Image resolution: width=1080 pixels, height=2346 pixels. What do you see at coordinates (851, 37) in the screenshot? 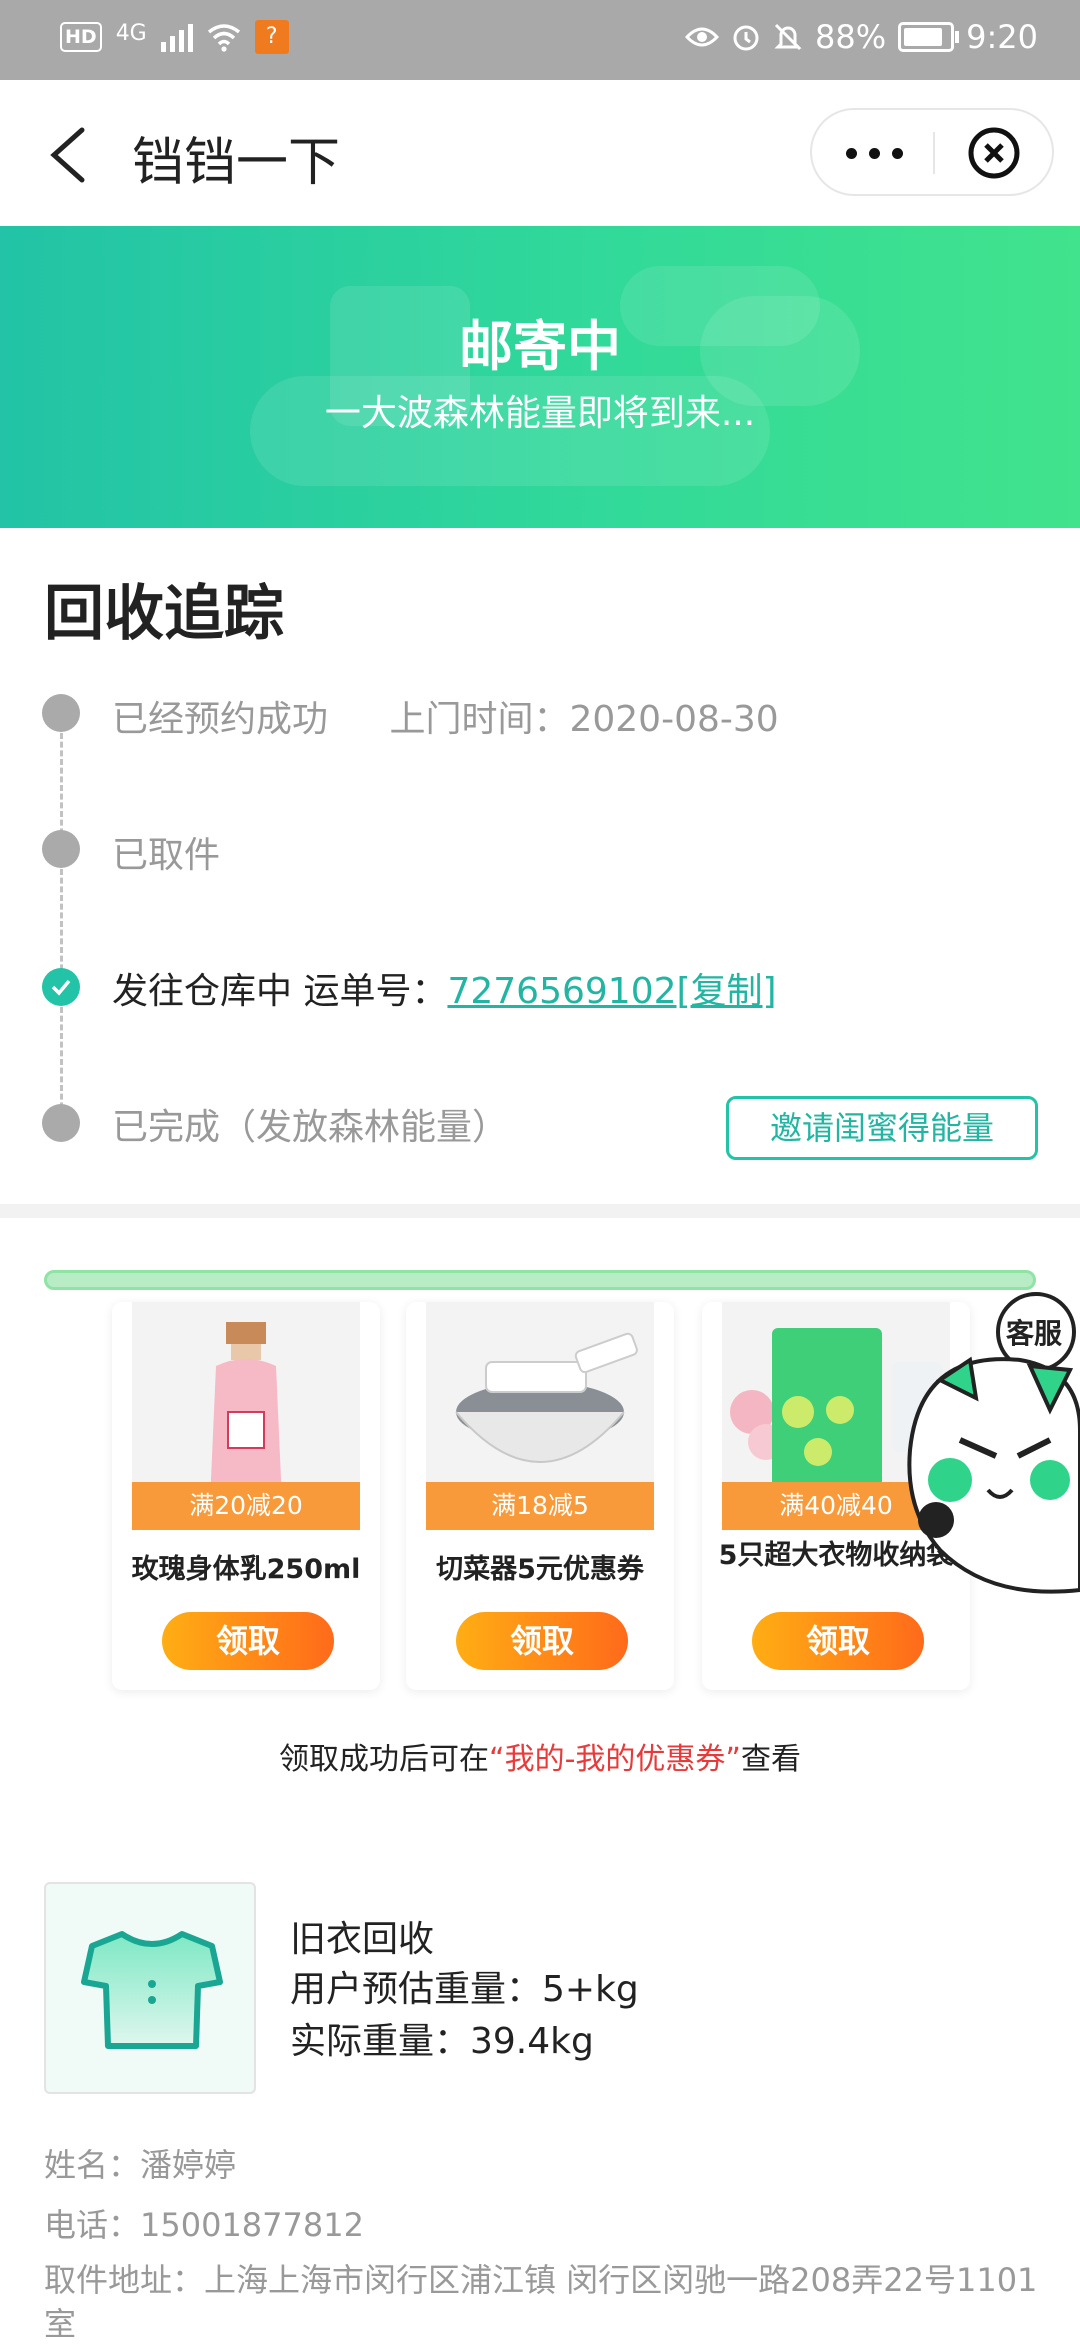
I see `battery-percent: 88%` at bounding box center [851, 37].